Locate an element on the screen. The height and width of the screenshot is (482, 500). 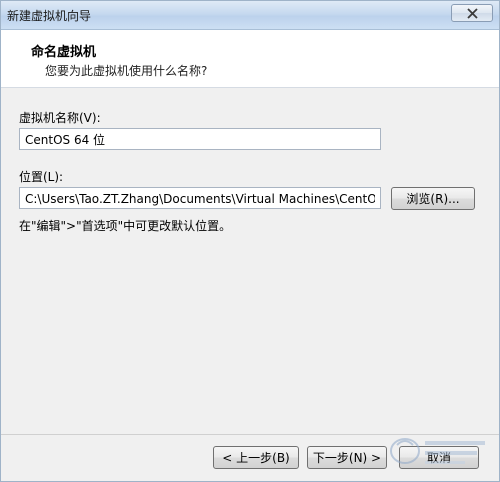
close-button is located at coordinates (472, 13).